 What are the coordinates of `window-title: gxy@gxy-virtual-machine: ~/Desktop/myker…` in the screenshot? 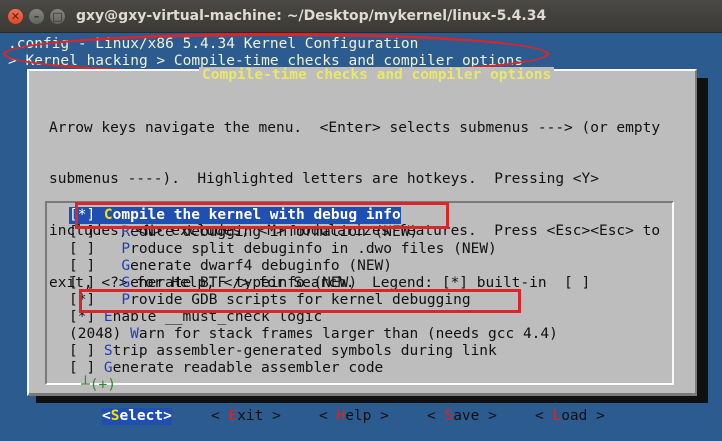 It's located at (311, 16).